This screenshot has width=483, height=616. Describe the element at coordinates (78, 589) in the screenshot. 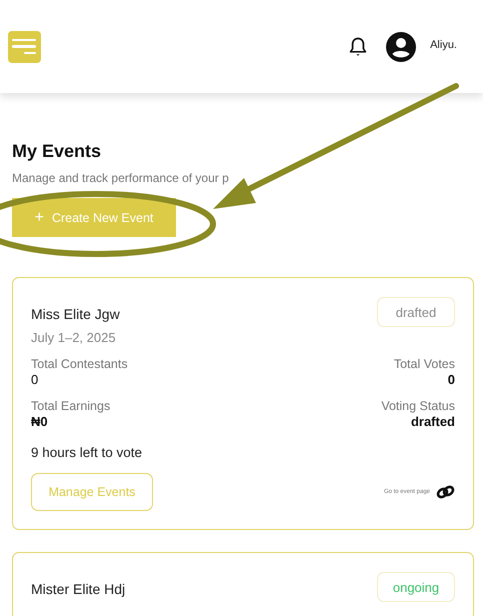

I see `event-name: Mister Elite Hdj` at that location.